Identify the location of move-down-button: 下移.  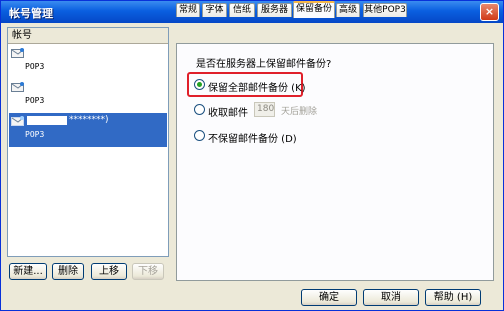
(148, 271).